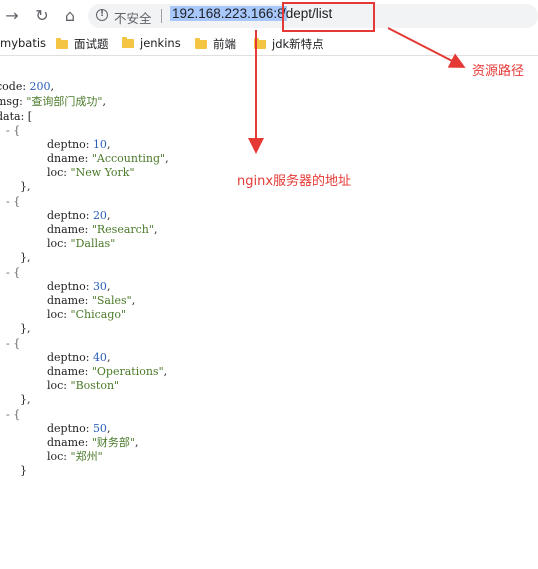 This screenshot has width=538, height=569. Describe the element at coordinates (99, 357) in the screenshot. I see `json-number: 40` at that location.